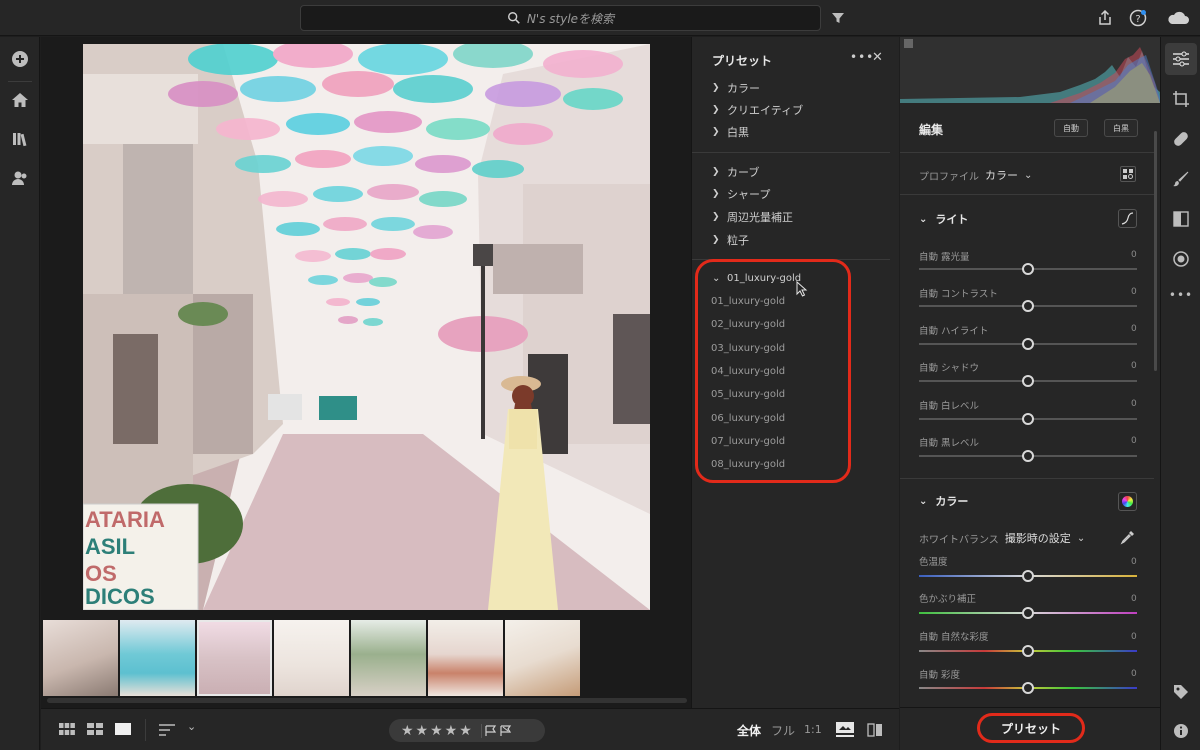  I want to click on presets-button: プリセット, so click(1031, 728).